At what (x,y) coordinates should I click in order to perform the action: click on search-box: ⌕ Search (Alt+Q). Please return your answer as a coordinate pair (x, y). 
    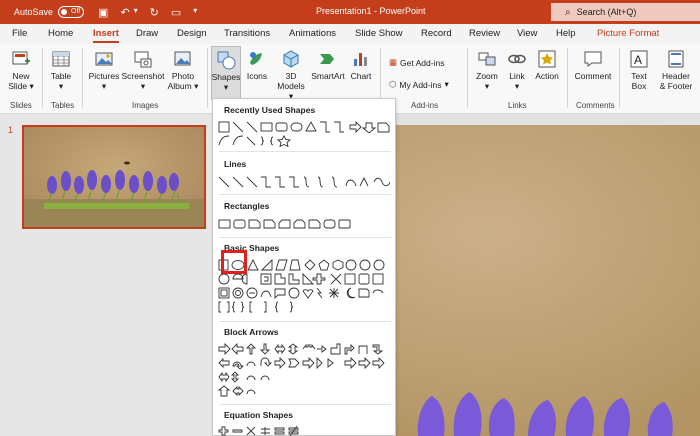
    Looking at the image, I should click on (625, 12).